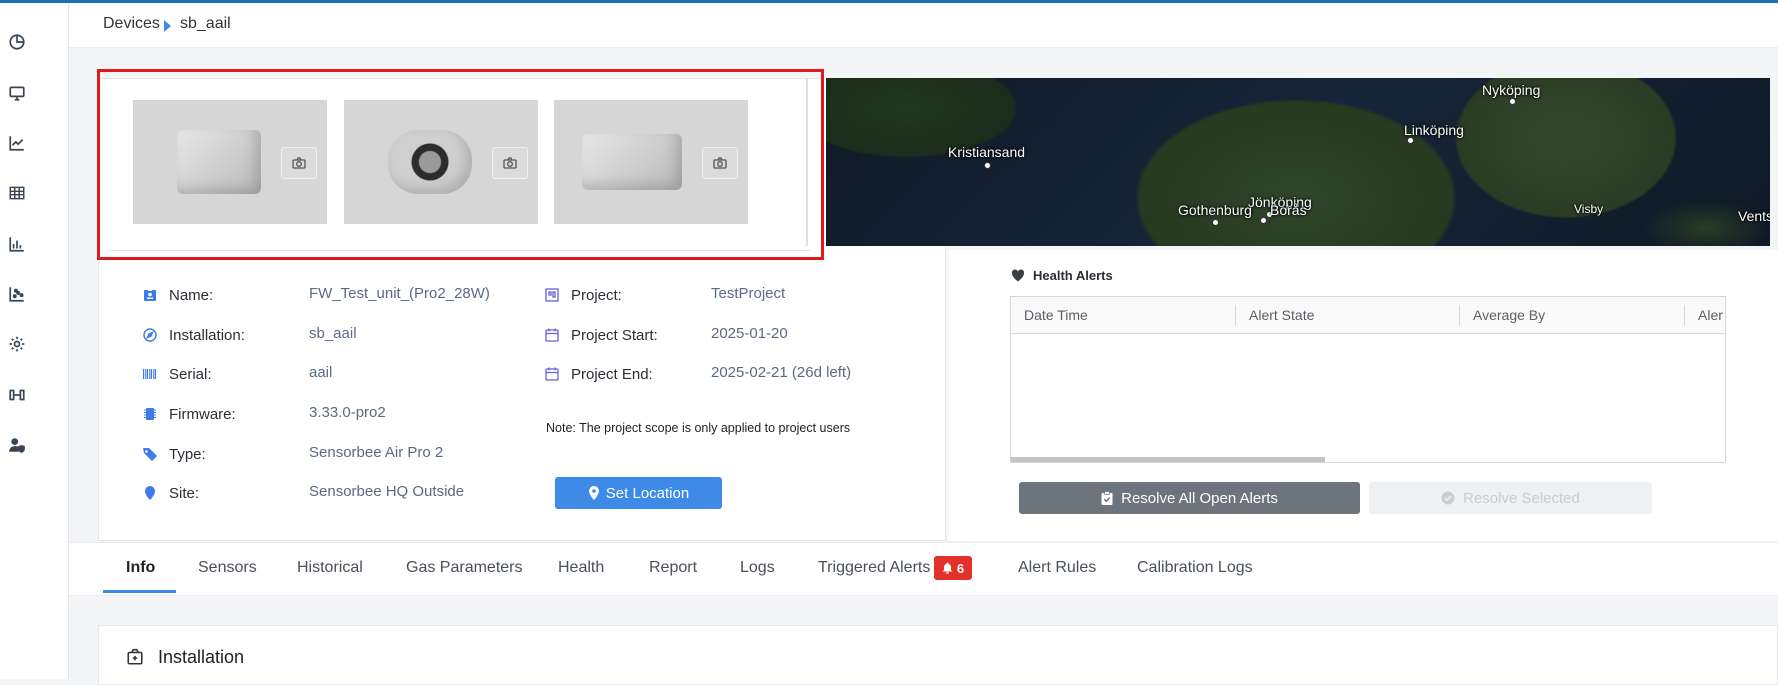  Describe the element at coordinates (781, 372) in the screenshot. I see `project-end: 2025-02-21 (26d left)` at that location.